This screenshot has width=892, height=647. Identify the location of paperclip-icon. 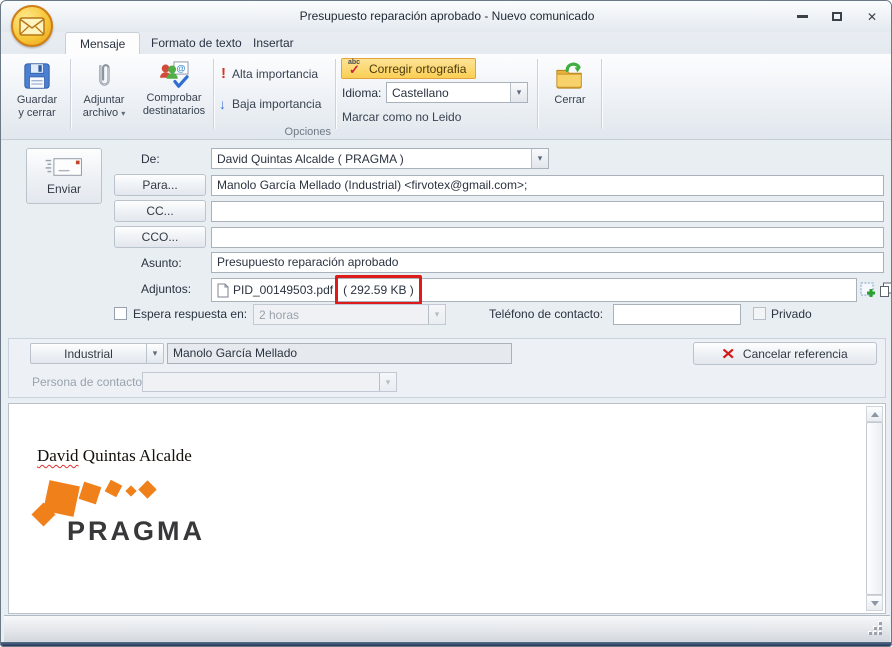
(104, 75).